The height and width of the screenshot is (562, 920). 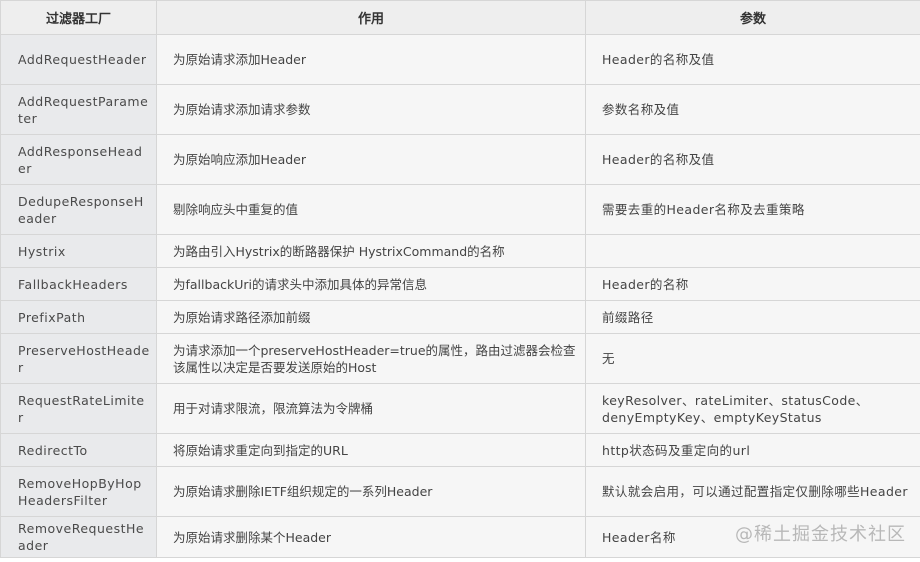 I want to click on purpose-cell: 为原始请求路径添加前缀, so click(x=371, y=317).